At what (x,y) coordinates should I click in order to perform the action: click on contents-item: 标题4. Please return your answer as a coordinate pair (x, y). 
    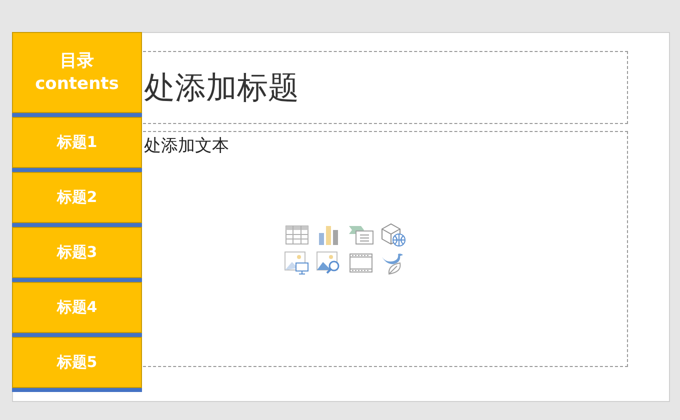
    Looking at the image, I should click on (77, 307).